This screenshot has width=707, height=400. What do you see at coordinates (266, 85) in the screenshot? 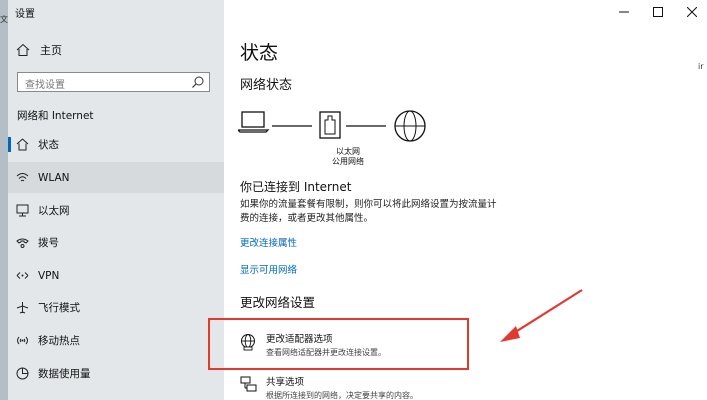
I see `network-status-heading: 网络状态` at bounding box center [266, 85].